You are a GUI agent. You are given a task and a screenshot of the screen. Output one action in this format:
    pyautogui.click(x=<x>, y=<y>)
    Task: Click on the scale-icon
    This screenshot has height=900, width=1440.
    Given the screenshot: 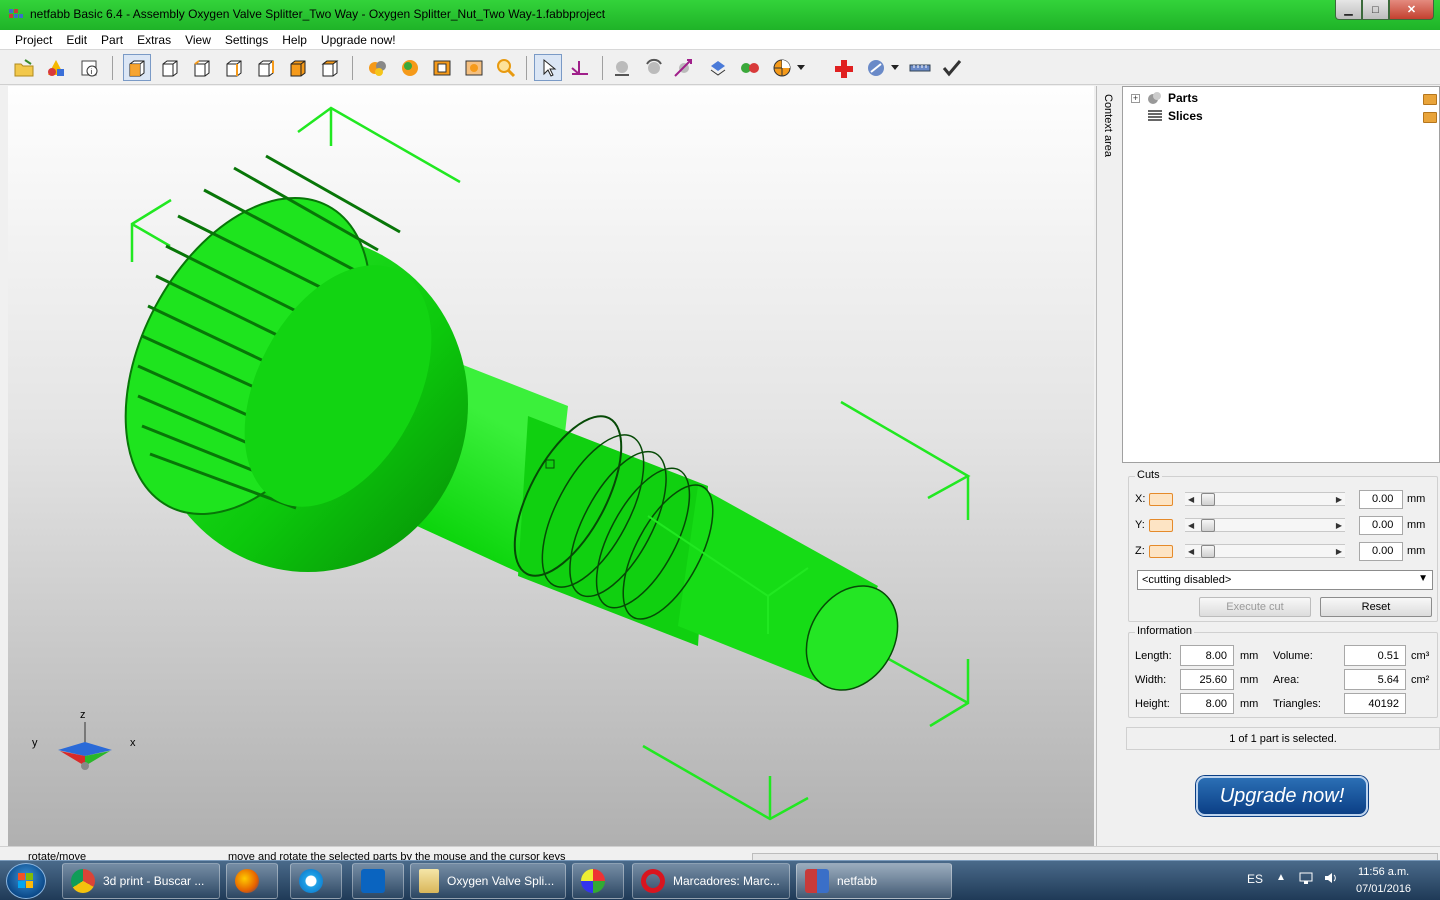 What is the action you would take?
    pyautogui.click(x=684, y=67)
    